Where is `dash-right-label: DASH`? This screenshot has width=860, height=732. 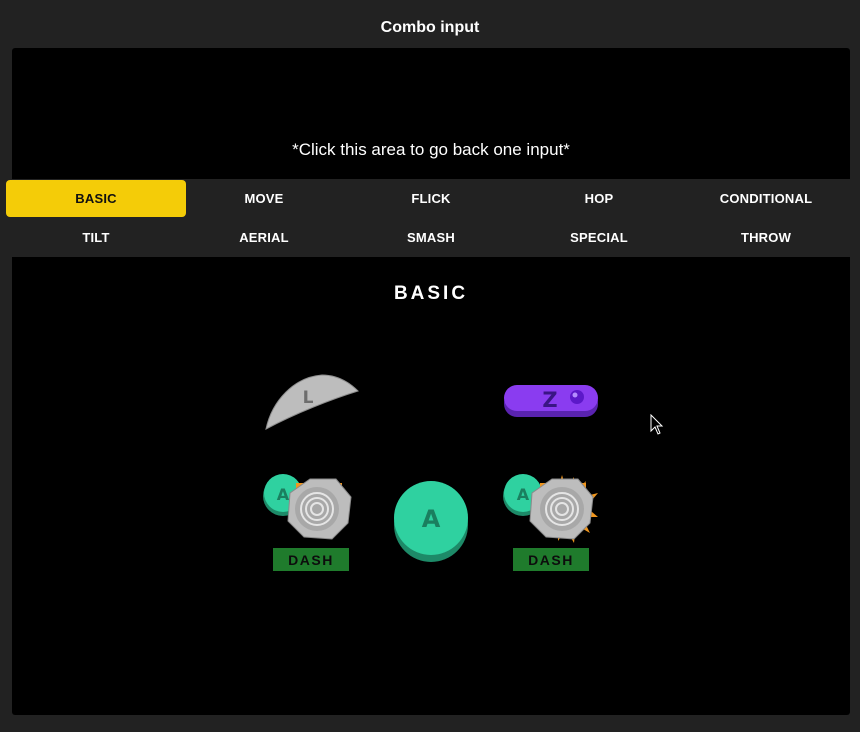
dash-right-label: DASH is located at coordinates (551, 559).